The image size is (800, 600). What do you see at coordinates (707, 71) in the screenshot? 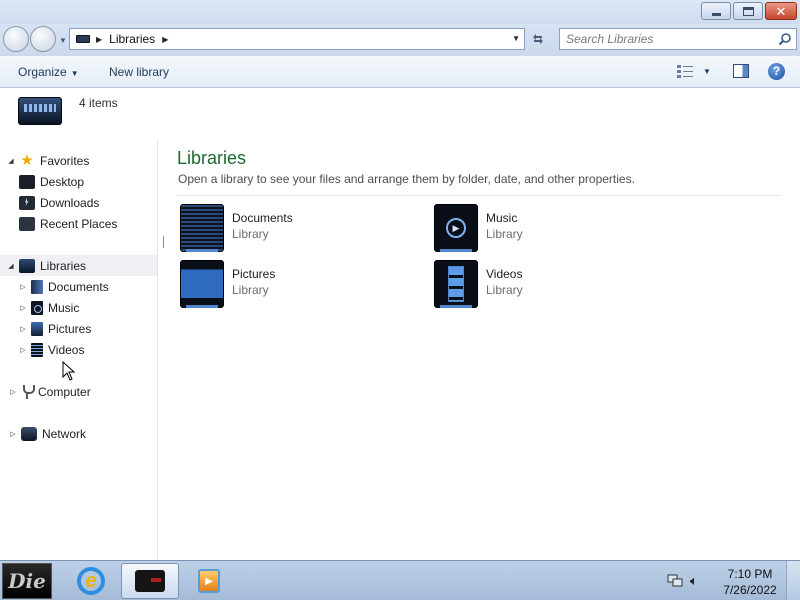
I see `view-options-dropdown: ▼` at bounding box center [707, 71].